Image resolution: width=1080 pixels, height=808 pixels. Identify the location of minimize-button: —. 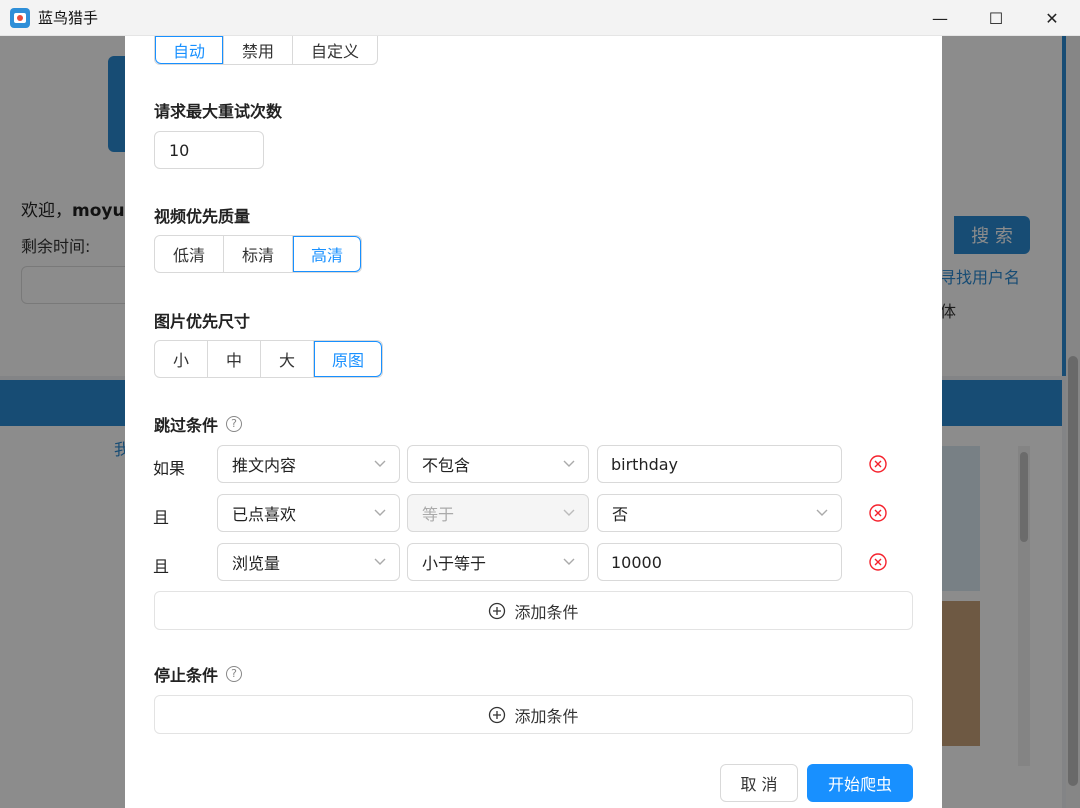
(940, 18).